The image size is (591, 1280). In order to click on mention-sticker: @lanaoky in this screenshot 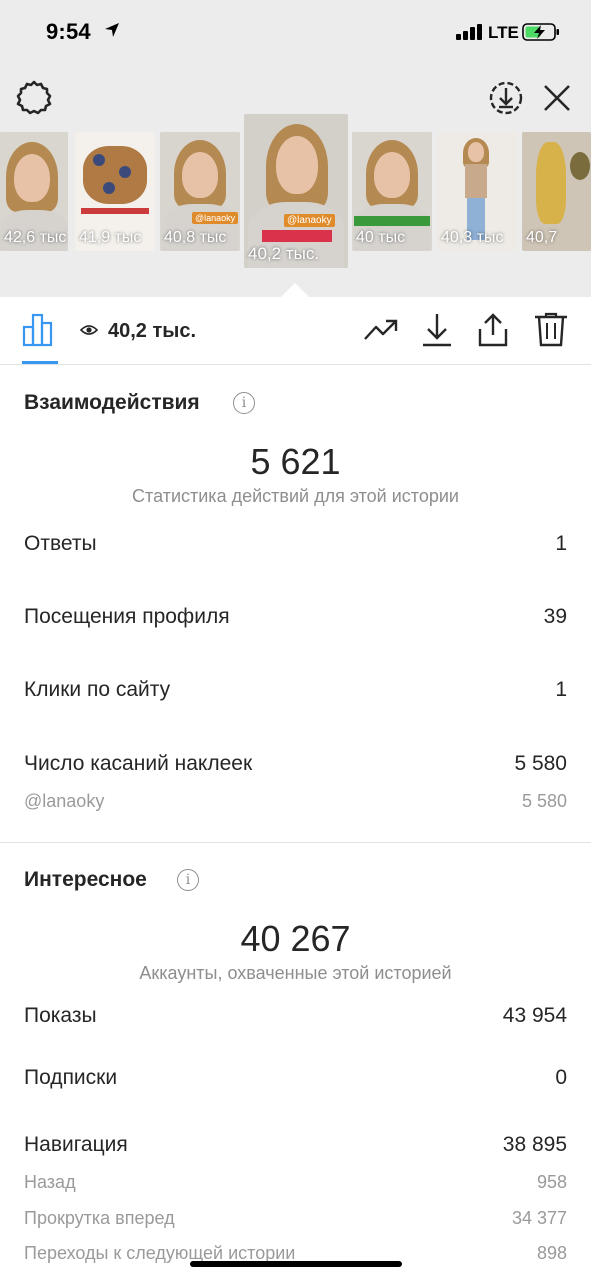, I will do `click(309, 220)`.